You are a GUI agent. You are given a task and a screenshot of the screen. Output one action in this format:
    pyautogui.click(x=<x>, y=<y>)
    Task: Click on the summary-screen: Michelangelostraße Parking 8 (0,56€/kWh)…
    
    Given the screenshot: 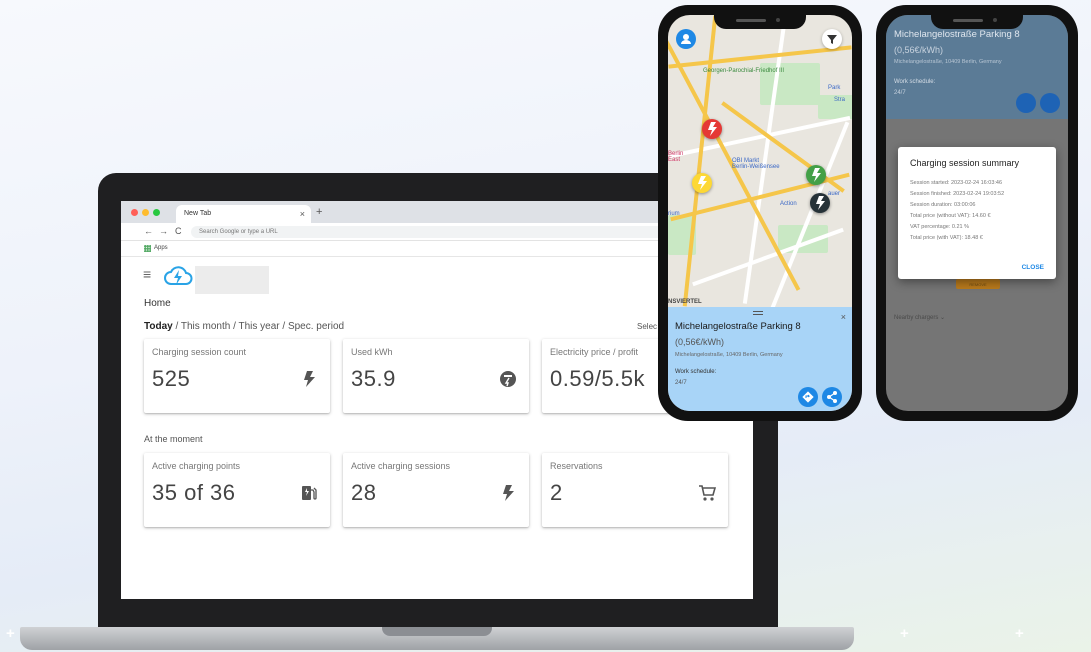 What is the action you would take?
    pyautogui.click(x=977, y=213)
    